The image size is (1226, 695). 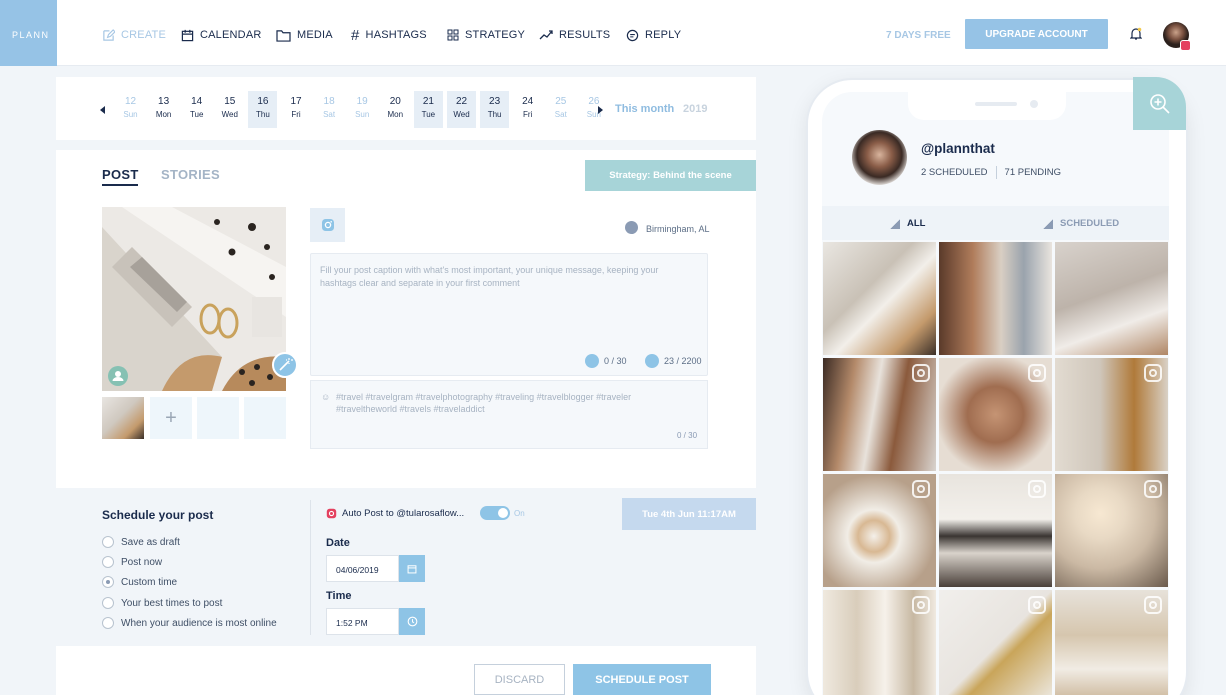 I want to click on filter-corner-icon, so click(x=1048, y=223).